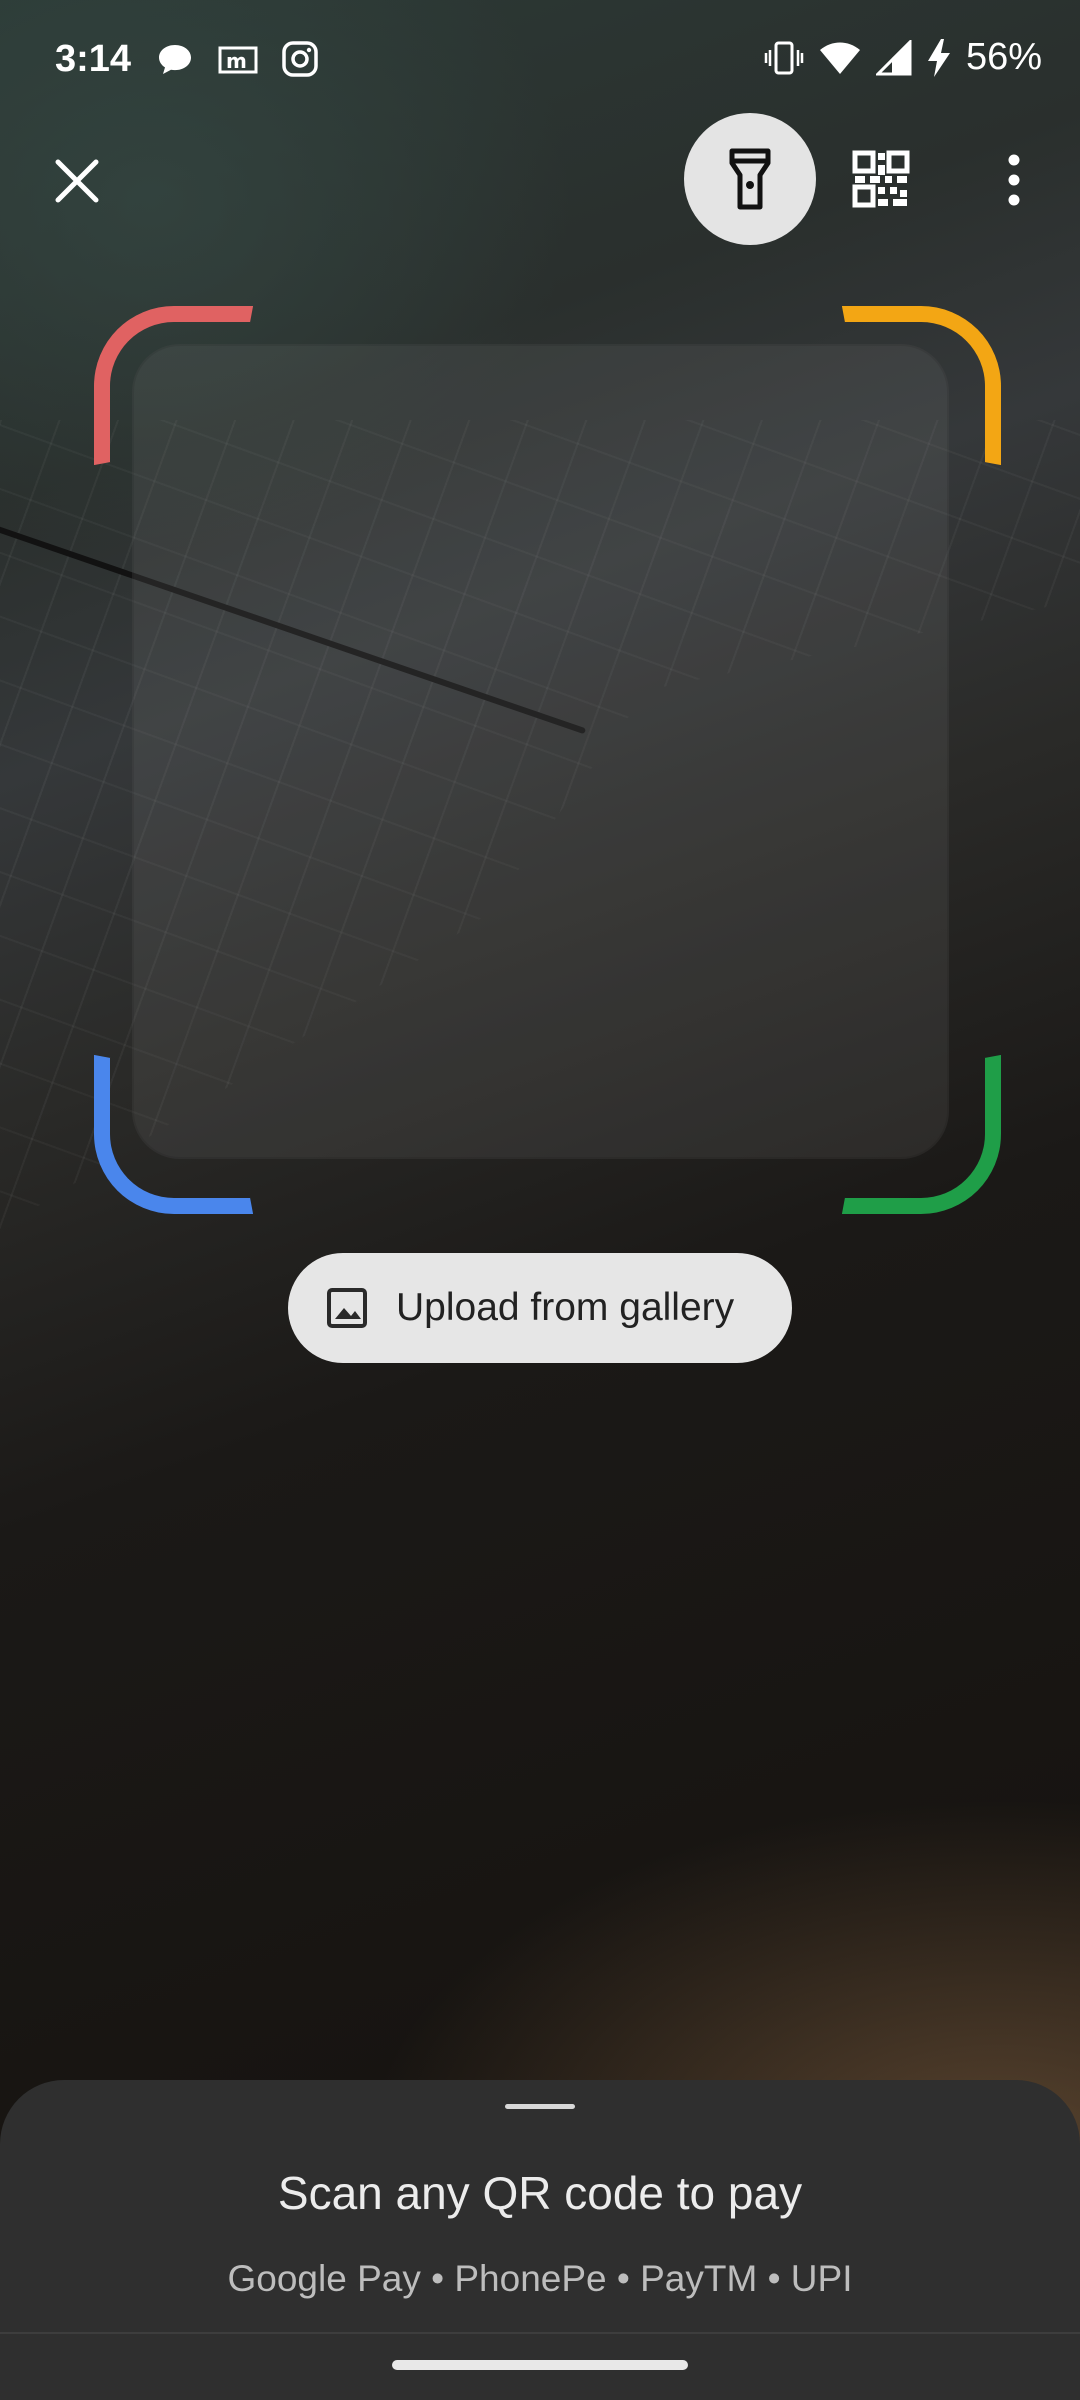 This screenshot has width=1080, height=2400. I want to click on sheet-divider, so click(540, 2333).